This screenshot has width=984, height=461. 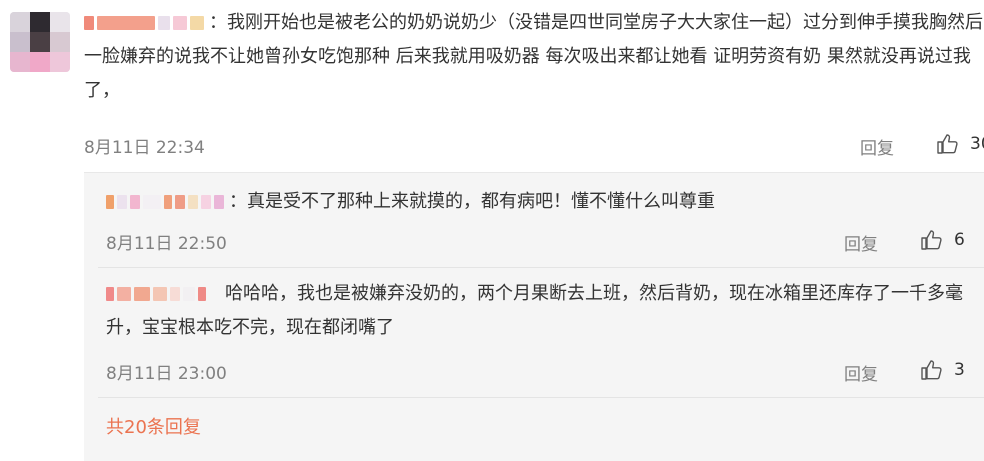 What do you see at coordinates (153, 426) in the screenshot?
I see `more-replies-link: 共20条回复` at bounding box center [153, 426].